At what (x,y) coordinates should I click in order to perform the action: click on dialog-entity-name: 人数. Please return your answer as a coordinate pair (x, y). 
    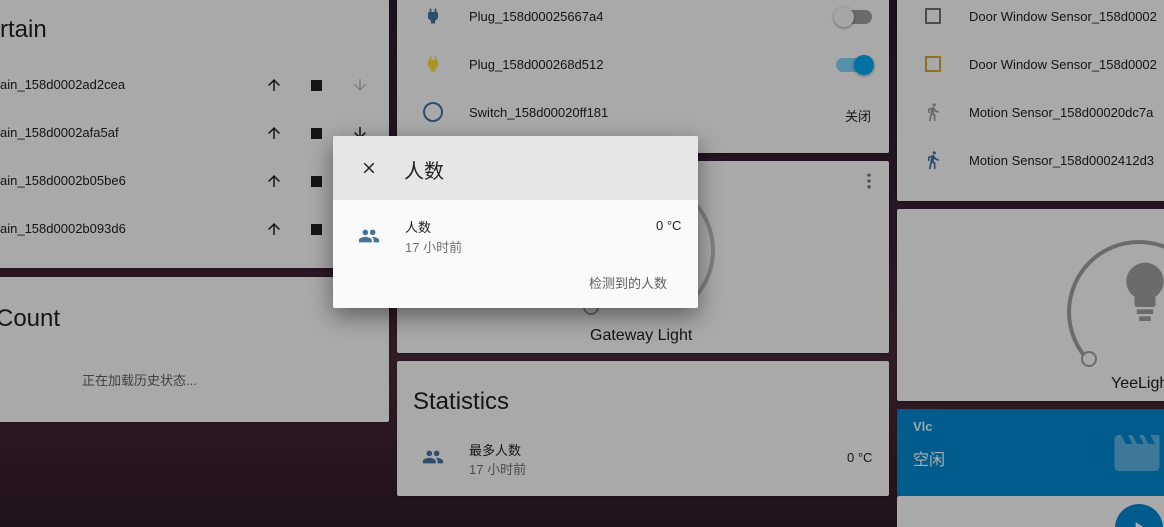
    Looking at the image, I should click on (418, 227).